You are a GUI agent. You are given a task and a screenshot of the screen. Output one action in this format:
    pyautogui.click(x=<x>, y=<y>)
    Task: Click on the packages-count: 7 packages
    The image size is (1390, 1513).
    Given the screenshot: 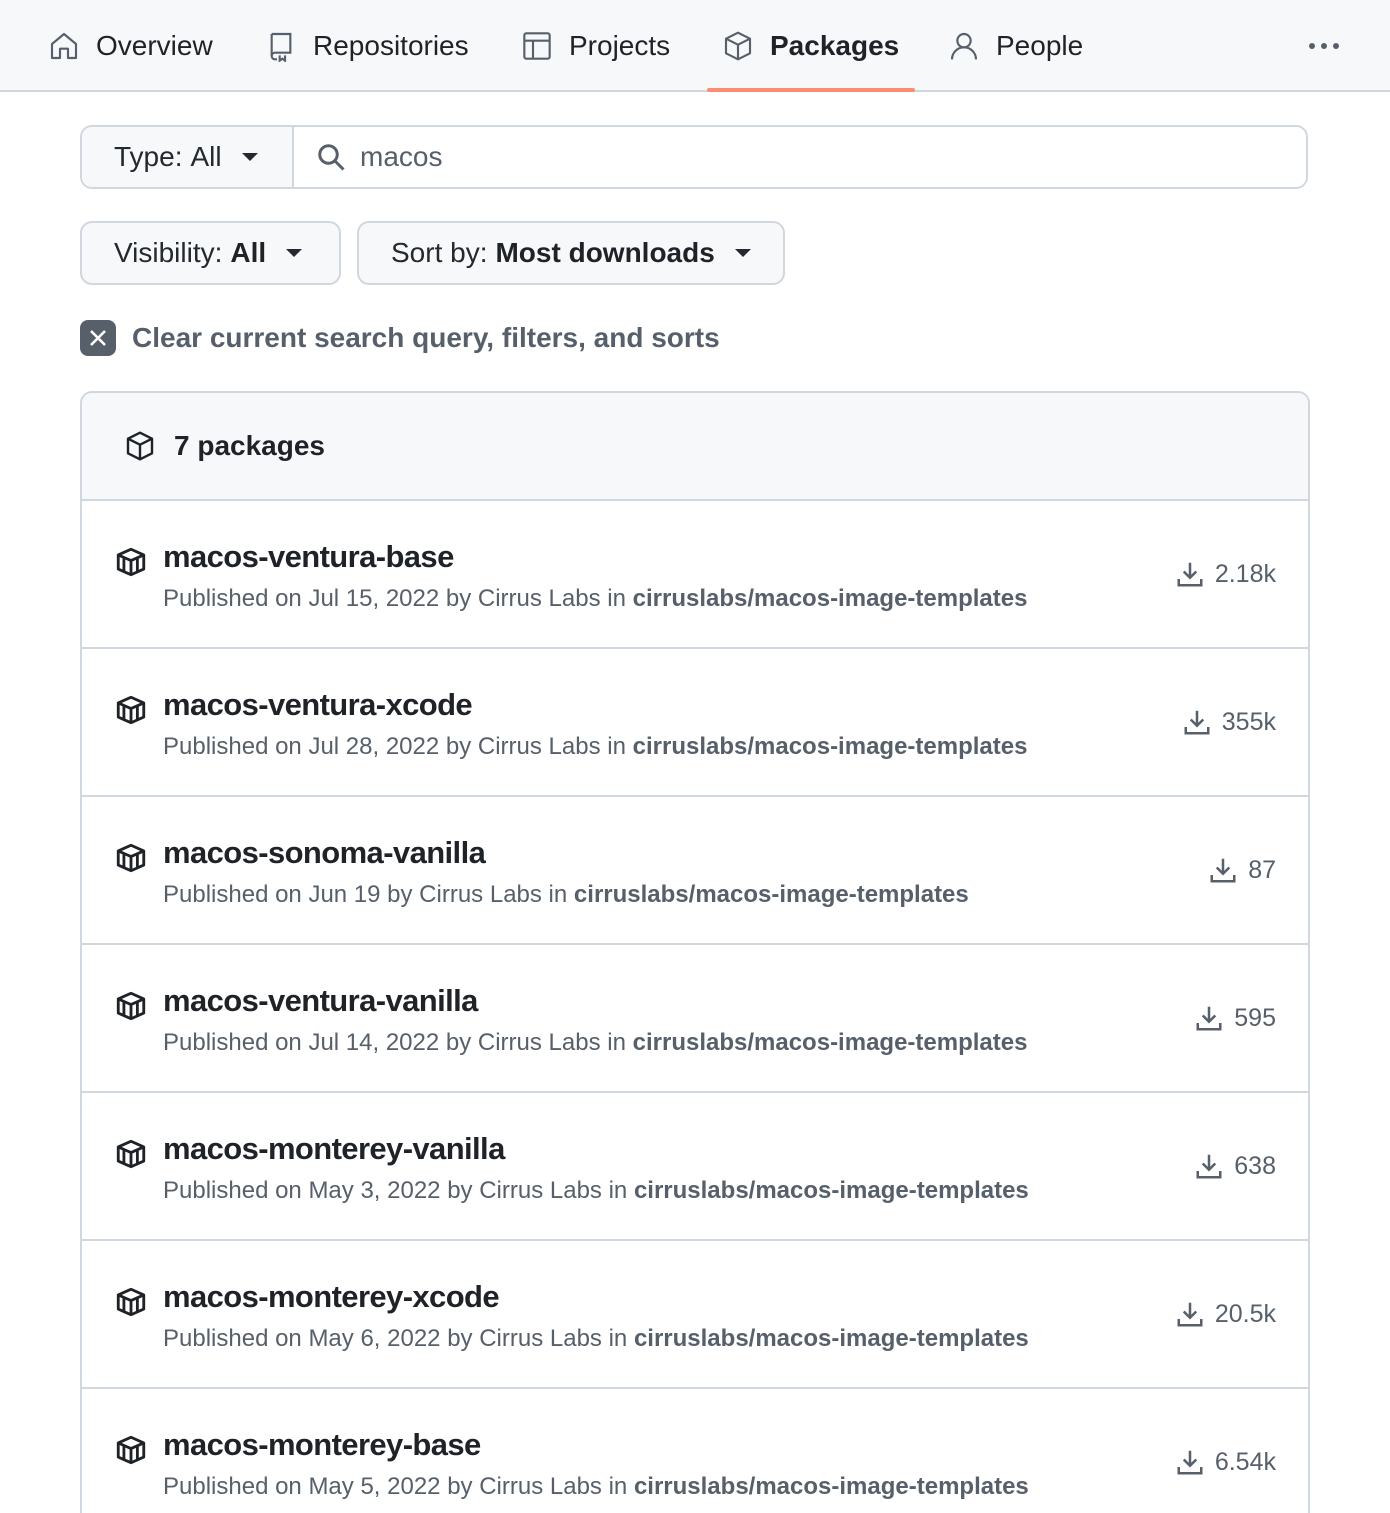 What is the action you would take?
    pyautogui.click(x=249, y=445)
    